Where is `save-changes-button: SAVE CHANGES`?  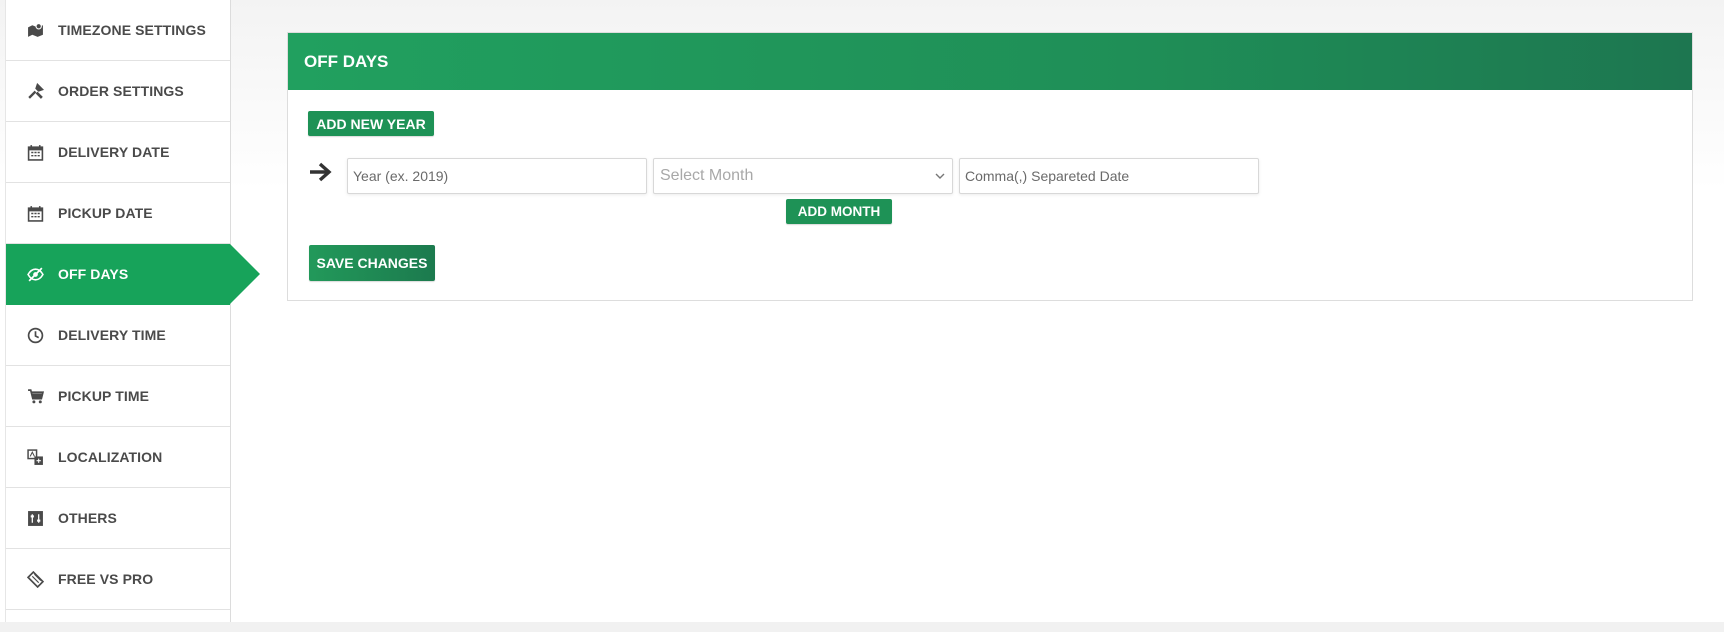
save-changes-button: SAVE CHANGES is located at coordinates (372, 263).